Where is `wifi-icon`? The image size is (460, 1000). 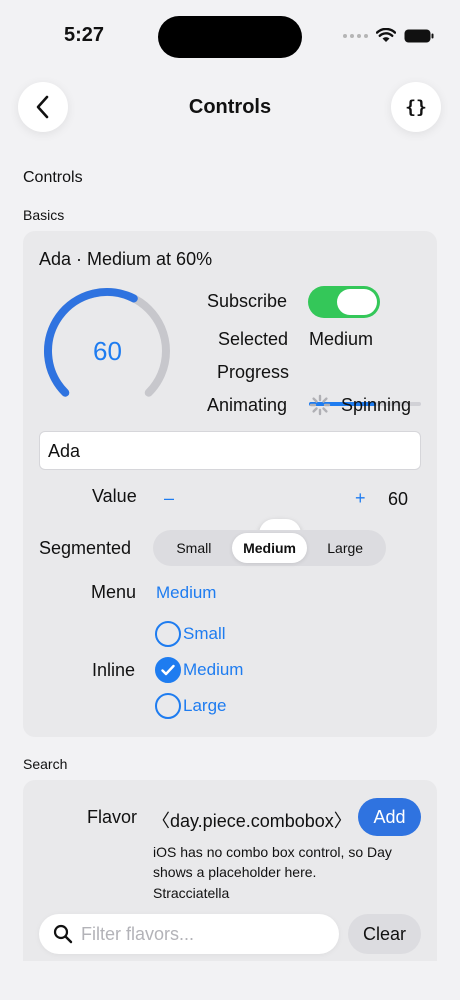
wifi-icon is located at coordinates (386, 35).